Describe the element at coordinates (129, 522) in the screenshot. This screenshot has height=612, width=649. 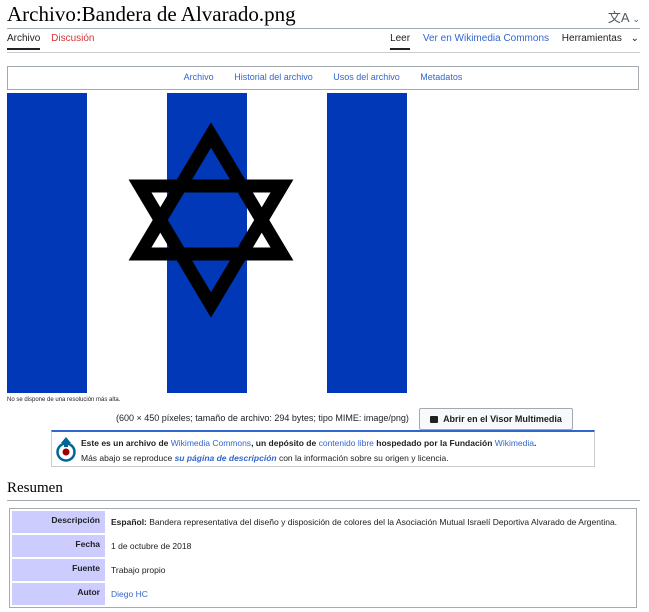
I see `description-language: Español:` at that location.